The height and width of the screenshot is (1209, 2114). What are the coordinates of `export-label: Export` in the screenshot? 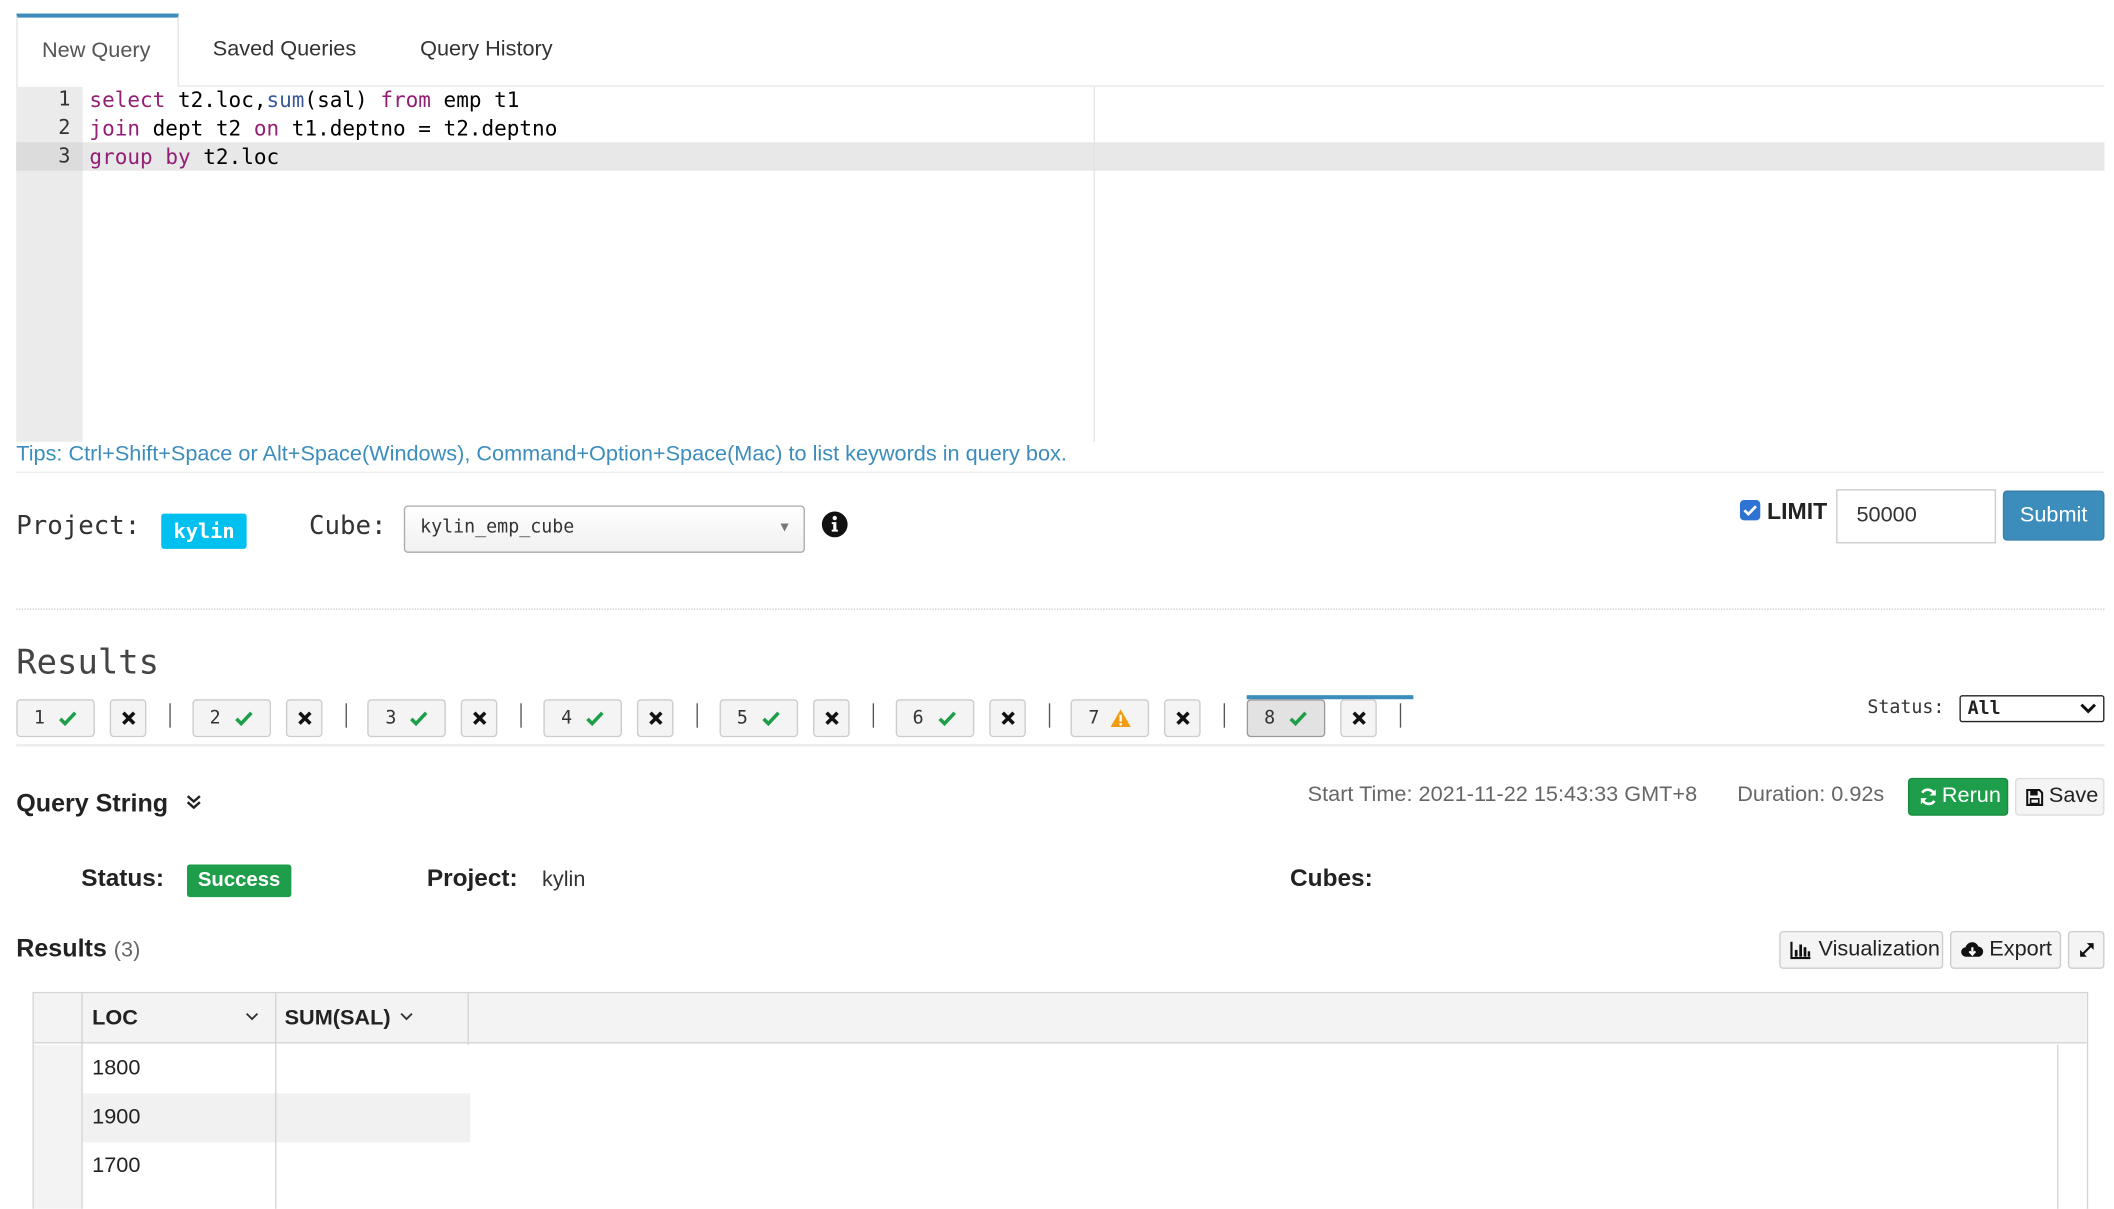 It's located at (2020, 949).